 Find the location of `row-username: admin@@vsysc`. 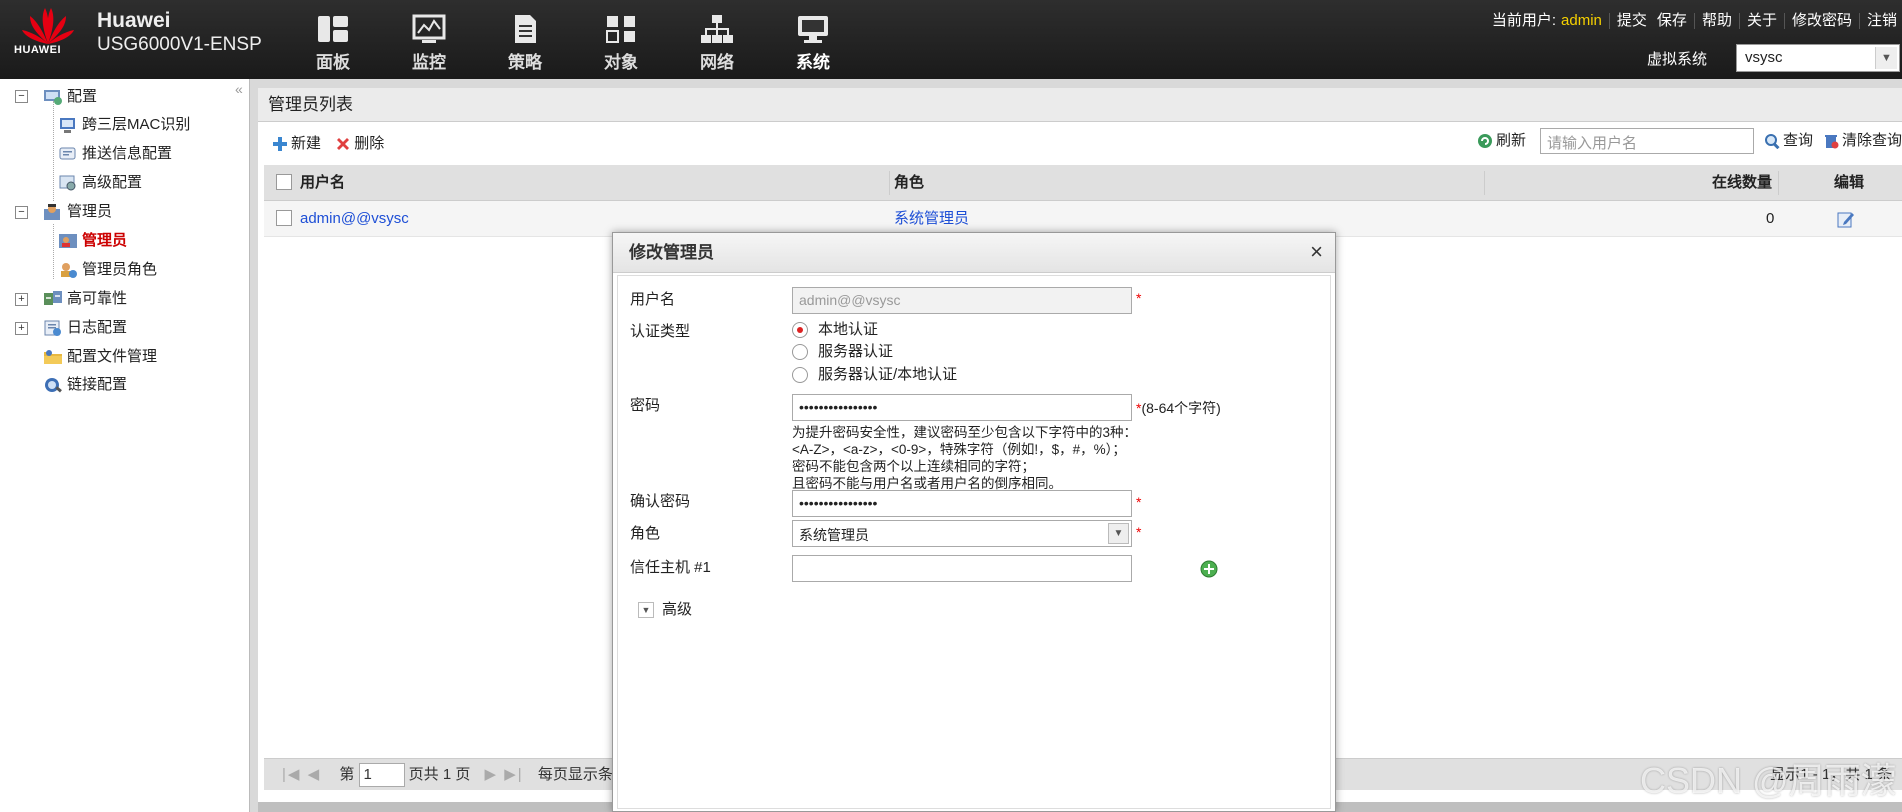

row-username: admin@@vsysc is located at coordinates (354, 219).